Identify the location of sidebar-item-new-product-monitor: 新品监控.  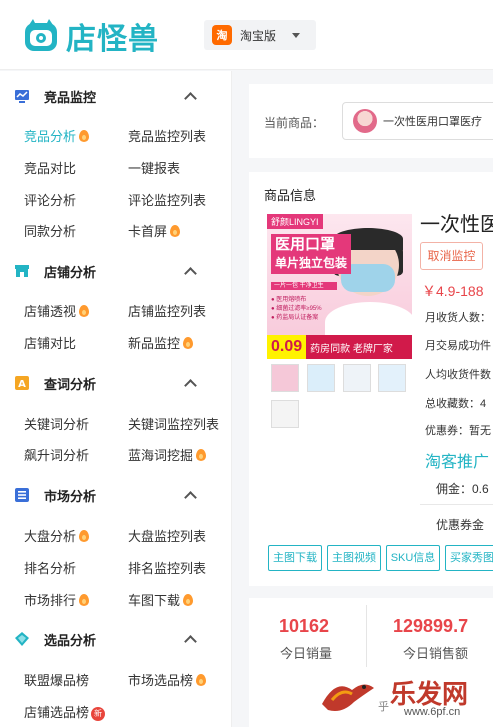
(161, 342).